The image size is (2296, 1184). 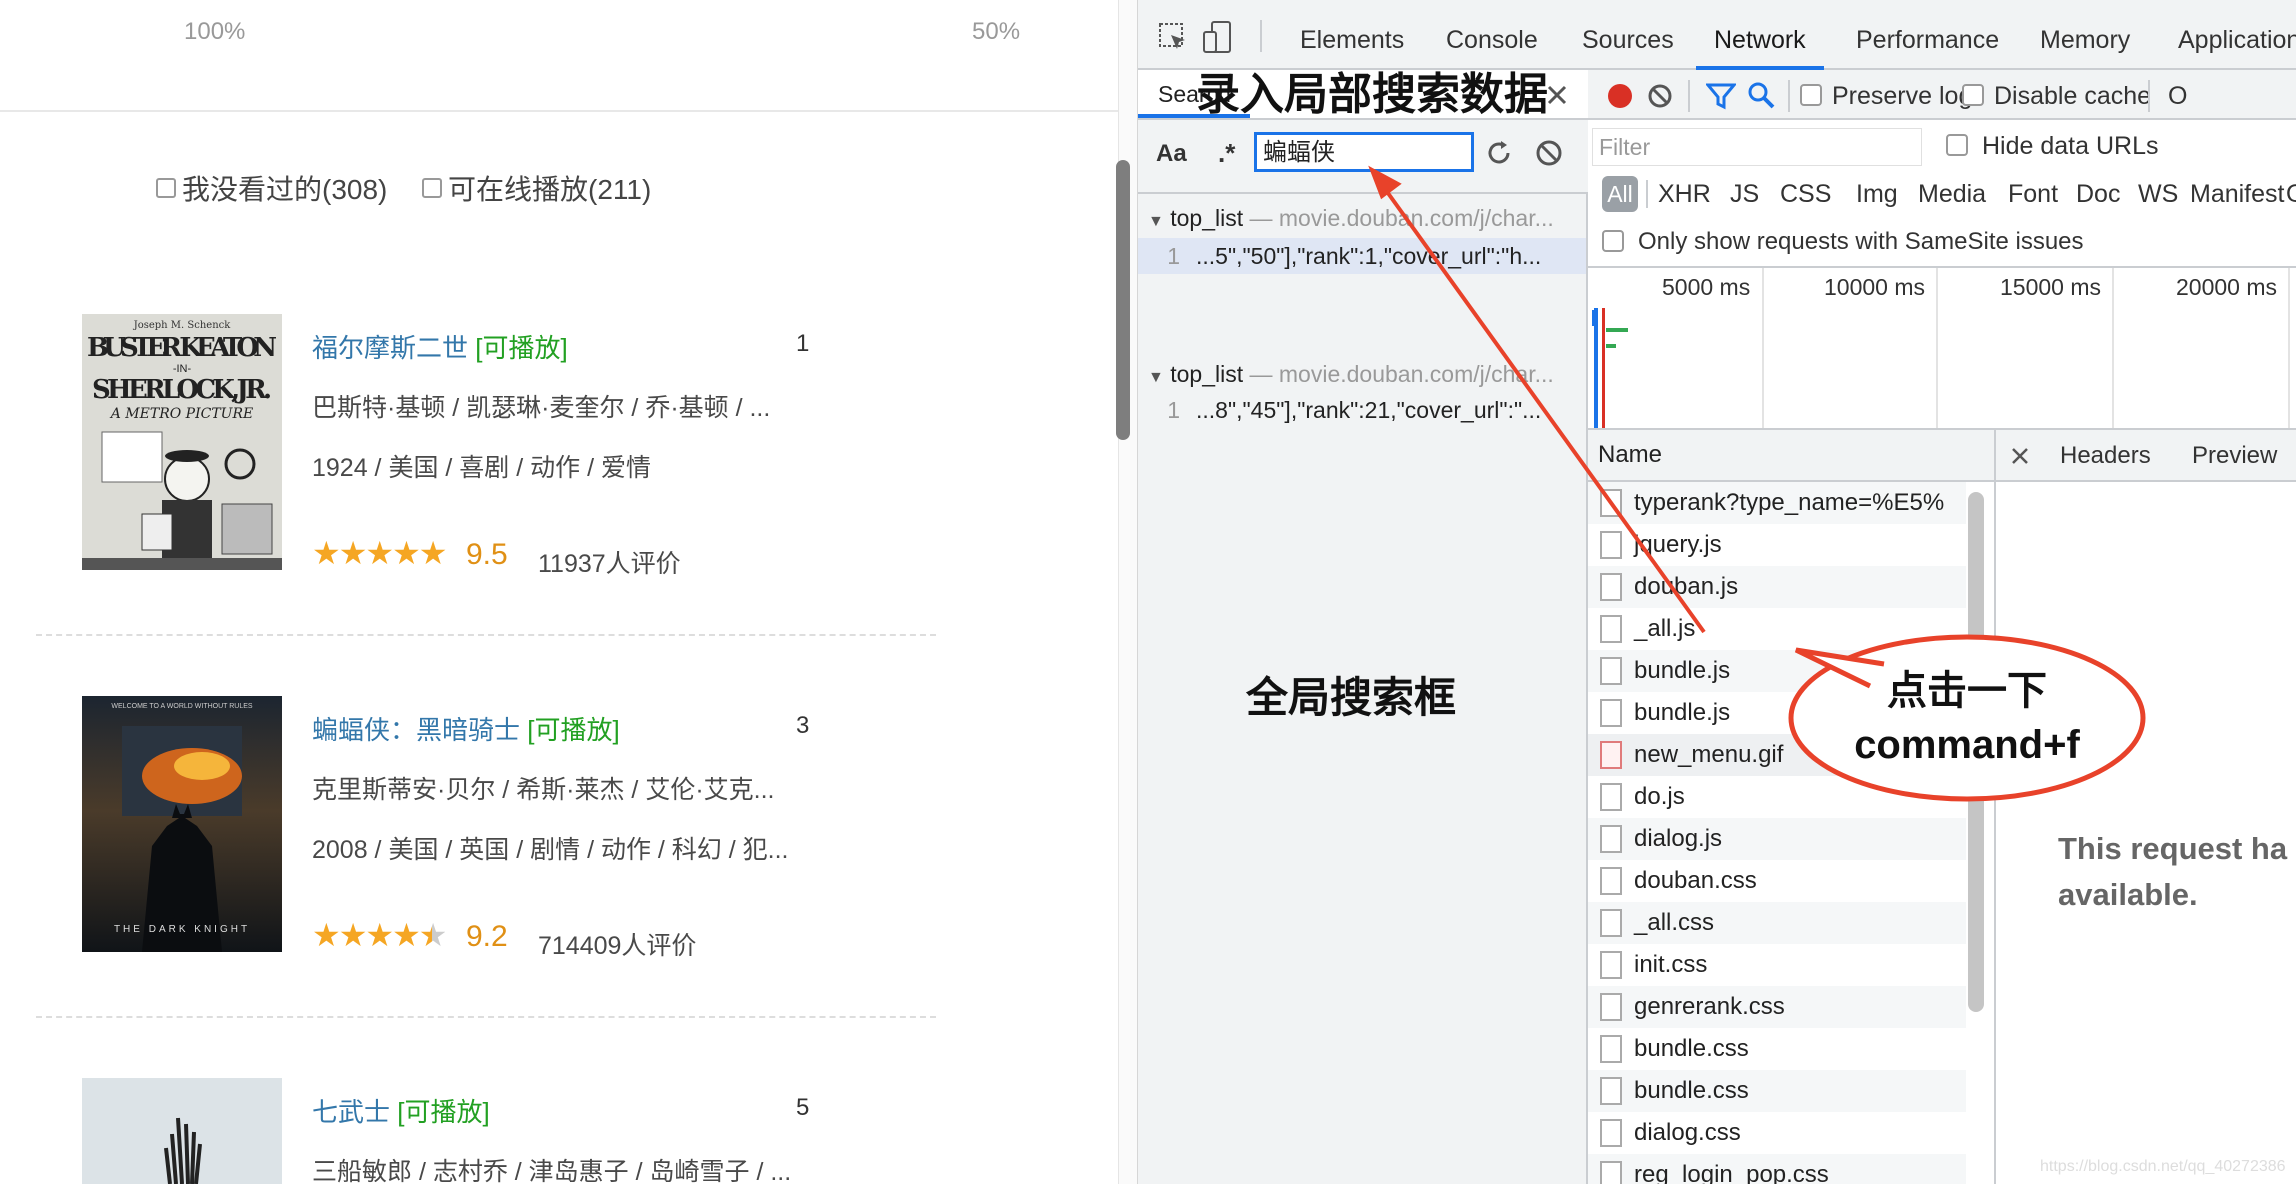 I want to click on movie-title: 福尔摩斯二世 [可播放], so click(x=440, y=346).